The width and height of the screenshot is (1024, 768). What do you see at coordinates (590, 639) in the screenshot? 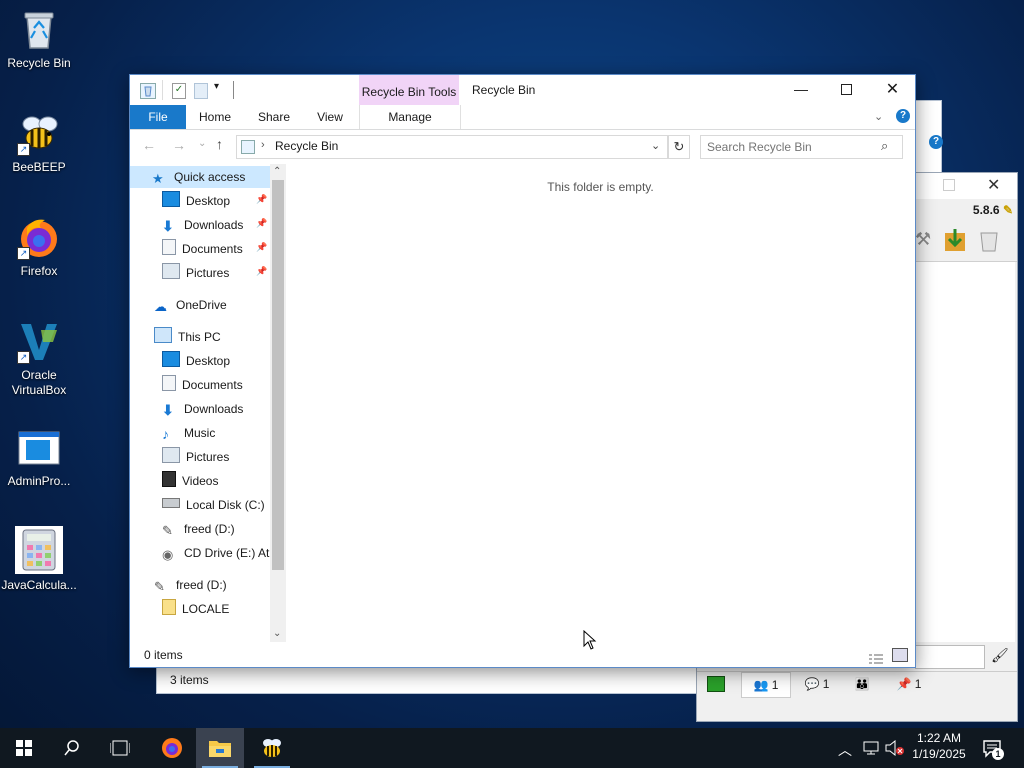
I see `mouse-cursor-icon` at bounding box center [590, 639].